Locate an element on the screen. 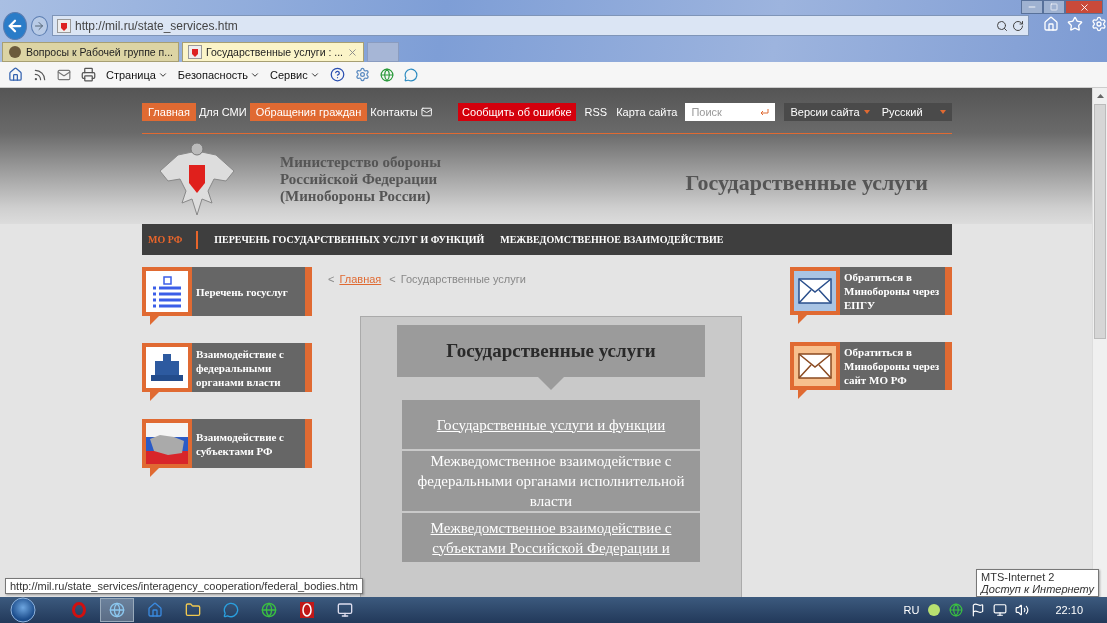 This screenshot has width=1107, height=623. report-error-button: Сообщить об ошибке is located at coordinates (517, 112).